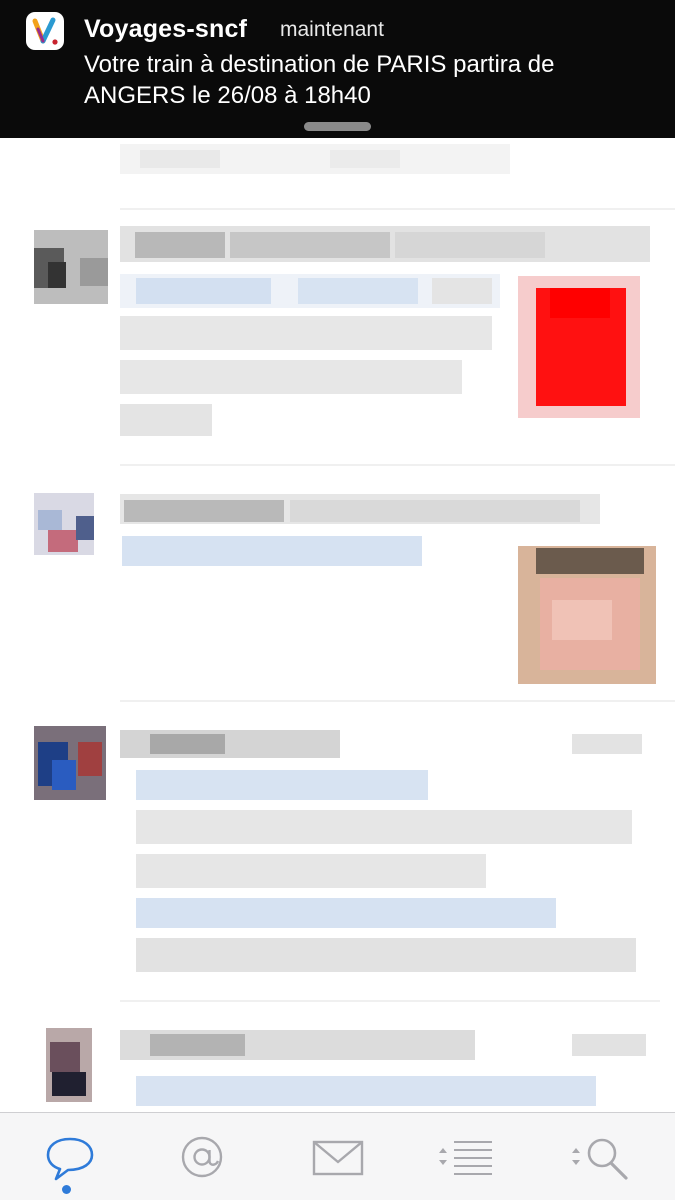 This screenshot has width=675, height=1200. I want to click on envelope-icon, so click(338, 1158).